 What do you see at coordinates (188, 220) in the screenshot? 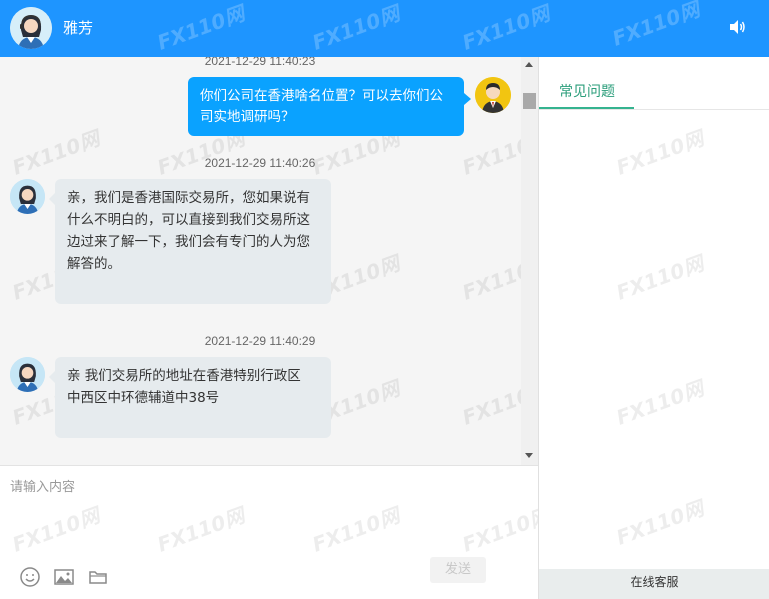
I see `message-text-line: 什么不明白的，可以直接到我们交易所这` at bounding box center [188, 220].